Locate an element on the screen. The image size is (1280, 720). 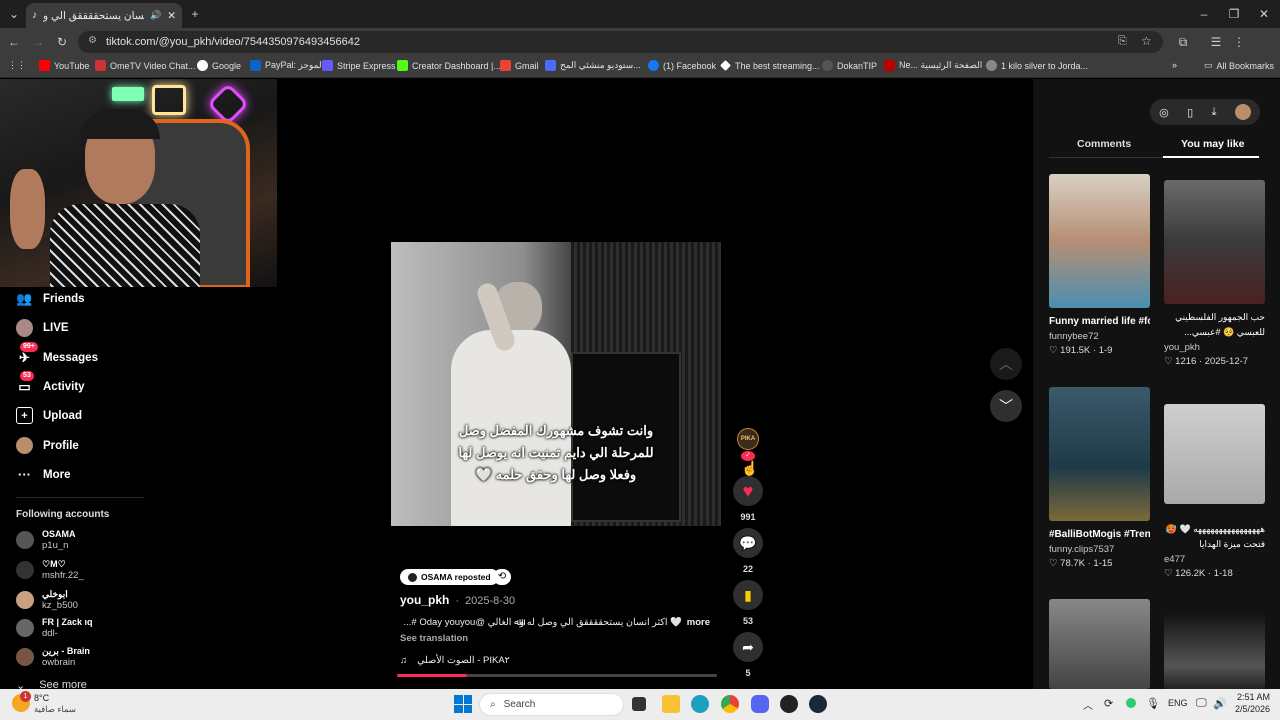
like-action: ♥ 991 is located at coordinates (748, 499).